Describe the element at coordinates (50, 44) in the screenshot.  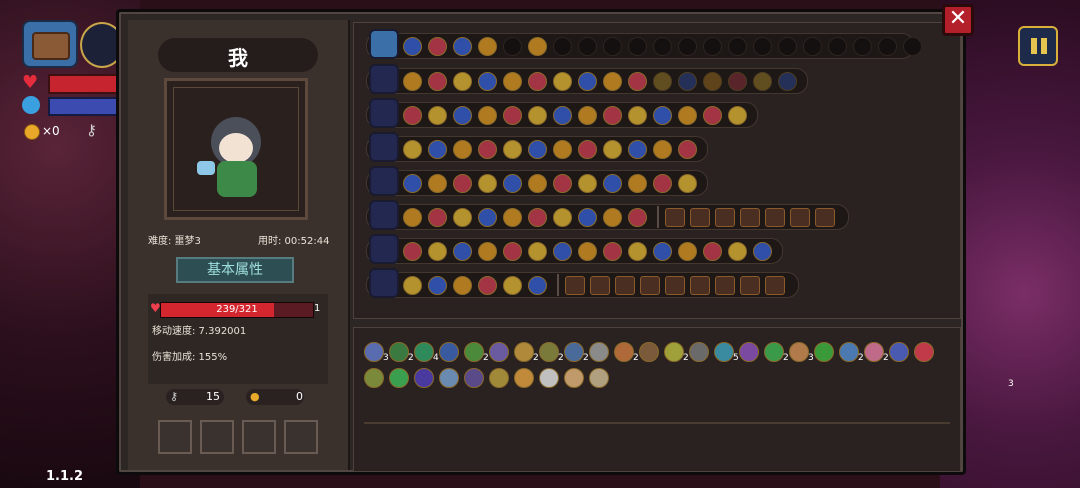
I see `treasure-chest-icon` at that location.